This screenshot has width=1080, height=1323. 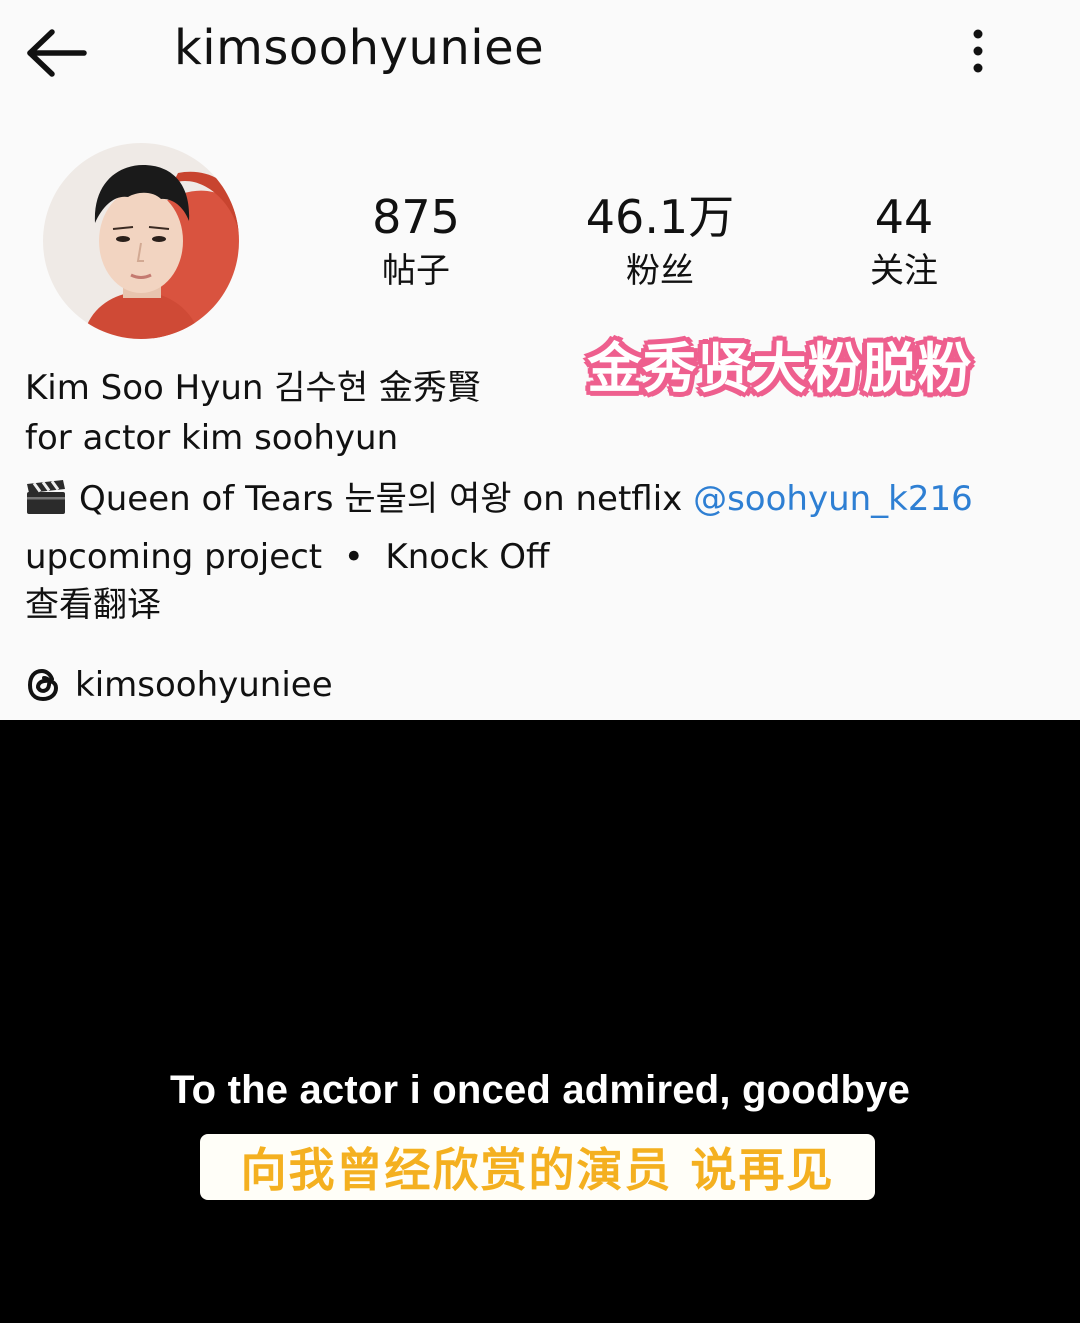 I want to click on following-label: 关注, so click(x=904, y=271).